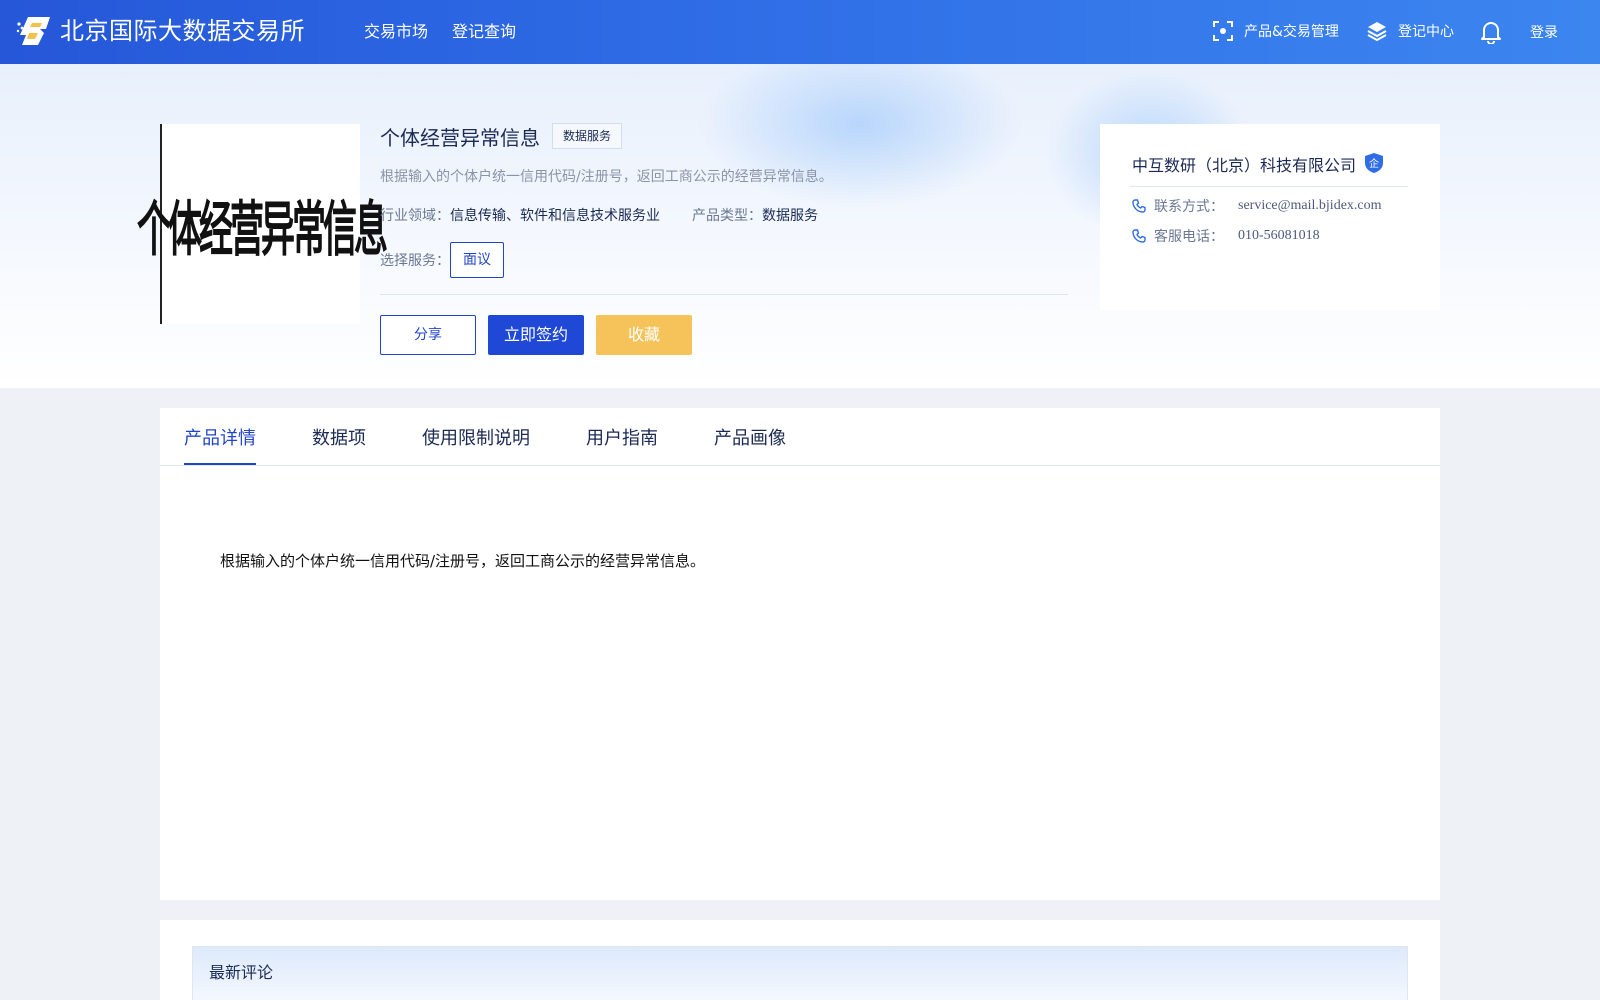  I want to click on brand-title: 北京国际大数据交易所, so click(182, 31).